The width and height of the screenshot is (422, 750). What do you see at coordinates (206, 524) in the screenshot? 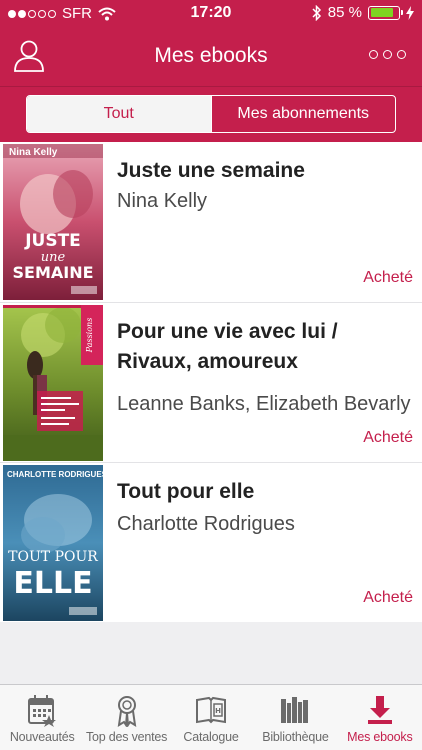
I see `book-author: Charlotte Rodrigues` at bounding box center [206, 524].